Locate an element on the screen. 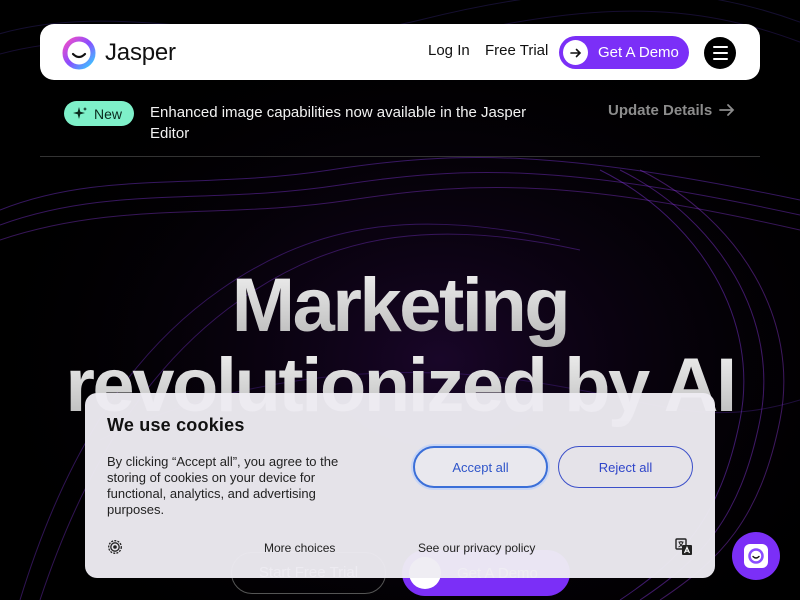 The height and width of the screenshot is (600, 800). jasper-logo: Jasper is located at coordinates (119, 53).